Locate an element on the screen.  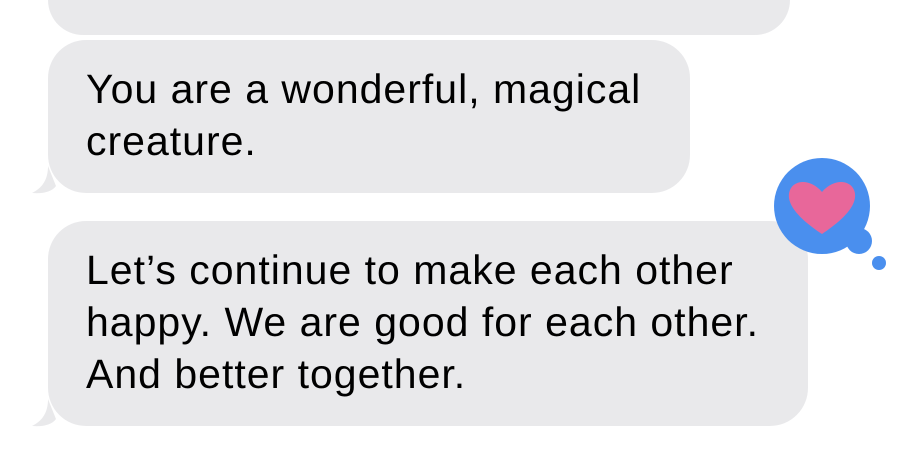
message-text: You are a wonderful, magical creature. is located at coordinates (364, 115).